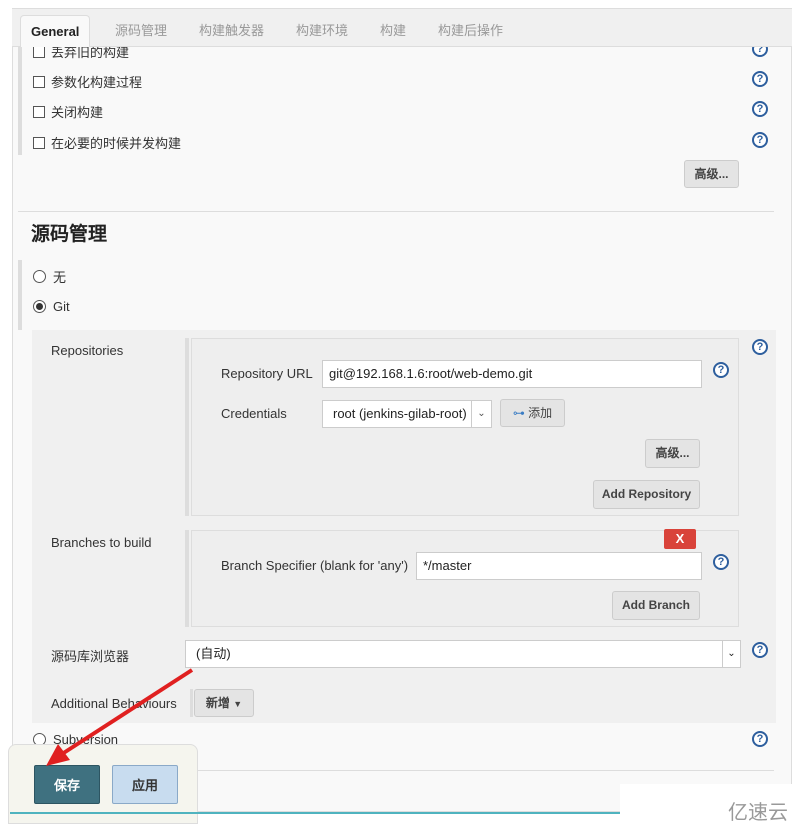 This screenshot has width=798, height=826. What do you see at coordinates (120, 717) in the screenshot?
I see `annotation-arrow-icon` at bounding box center [120, 717].